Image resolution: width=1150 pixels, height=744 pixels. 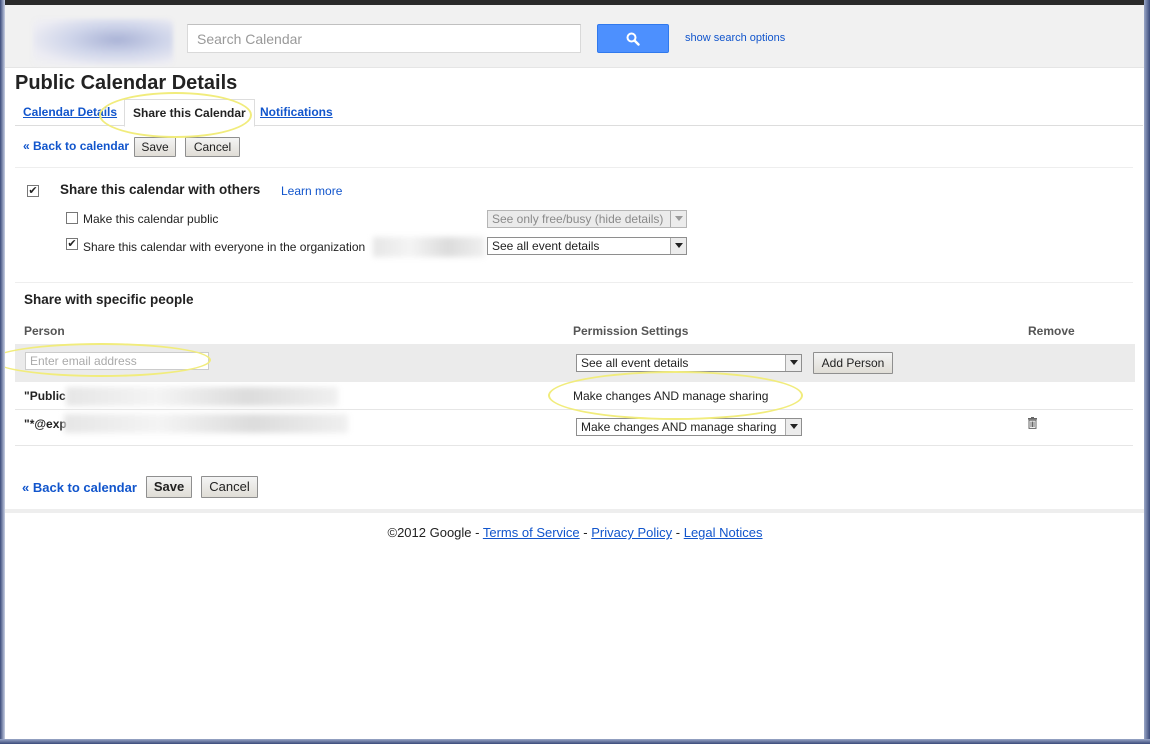 I want to click on person-permission-select: Make changes AND manage sharing, so click(x=689, y=427).